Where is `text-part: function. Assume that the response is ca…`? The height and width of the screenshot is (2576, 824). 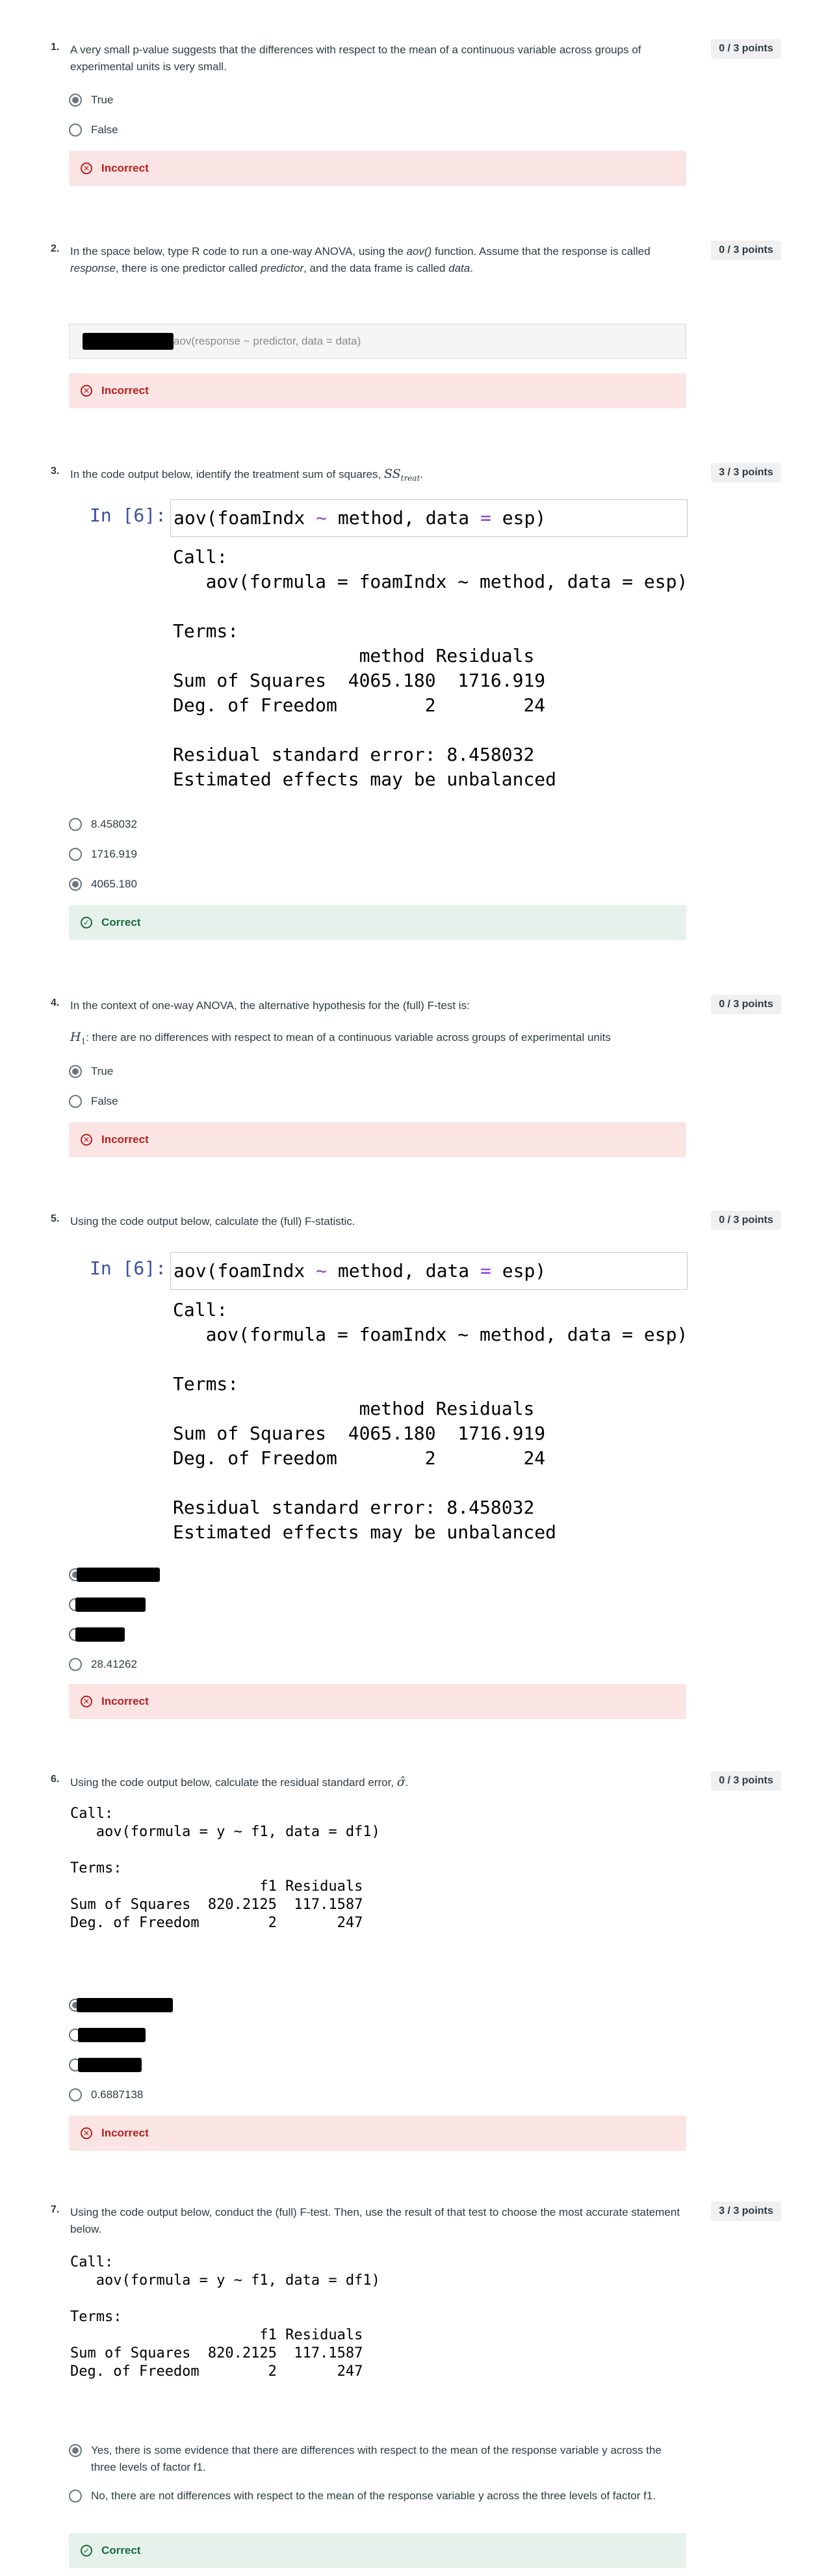
text-part: function. Assume that the response is ca… is located at coordinates (540, 251).